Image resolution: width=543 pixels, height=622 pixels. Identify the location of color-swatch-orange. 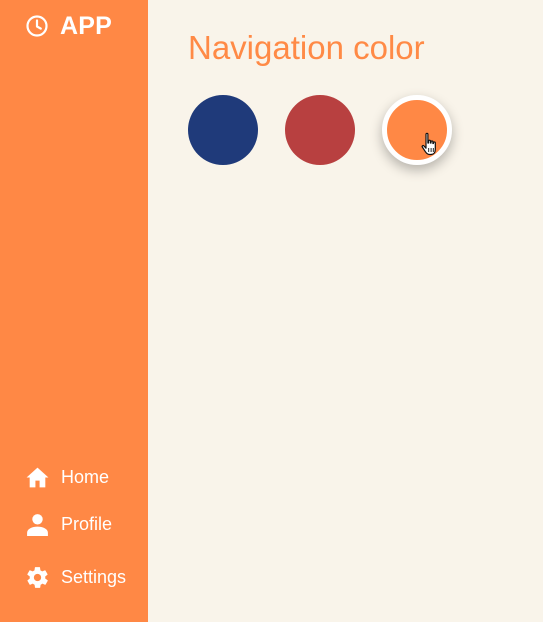
(417, 130).